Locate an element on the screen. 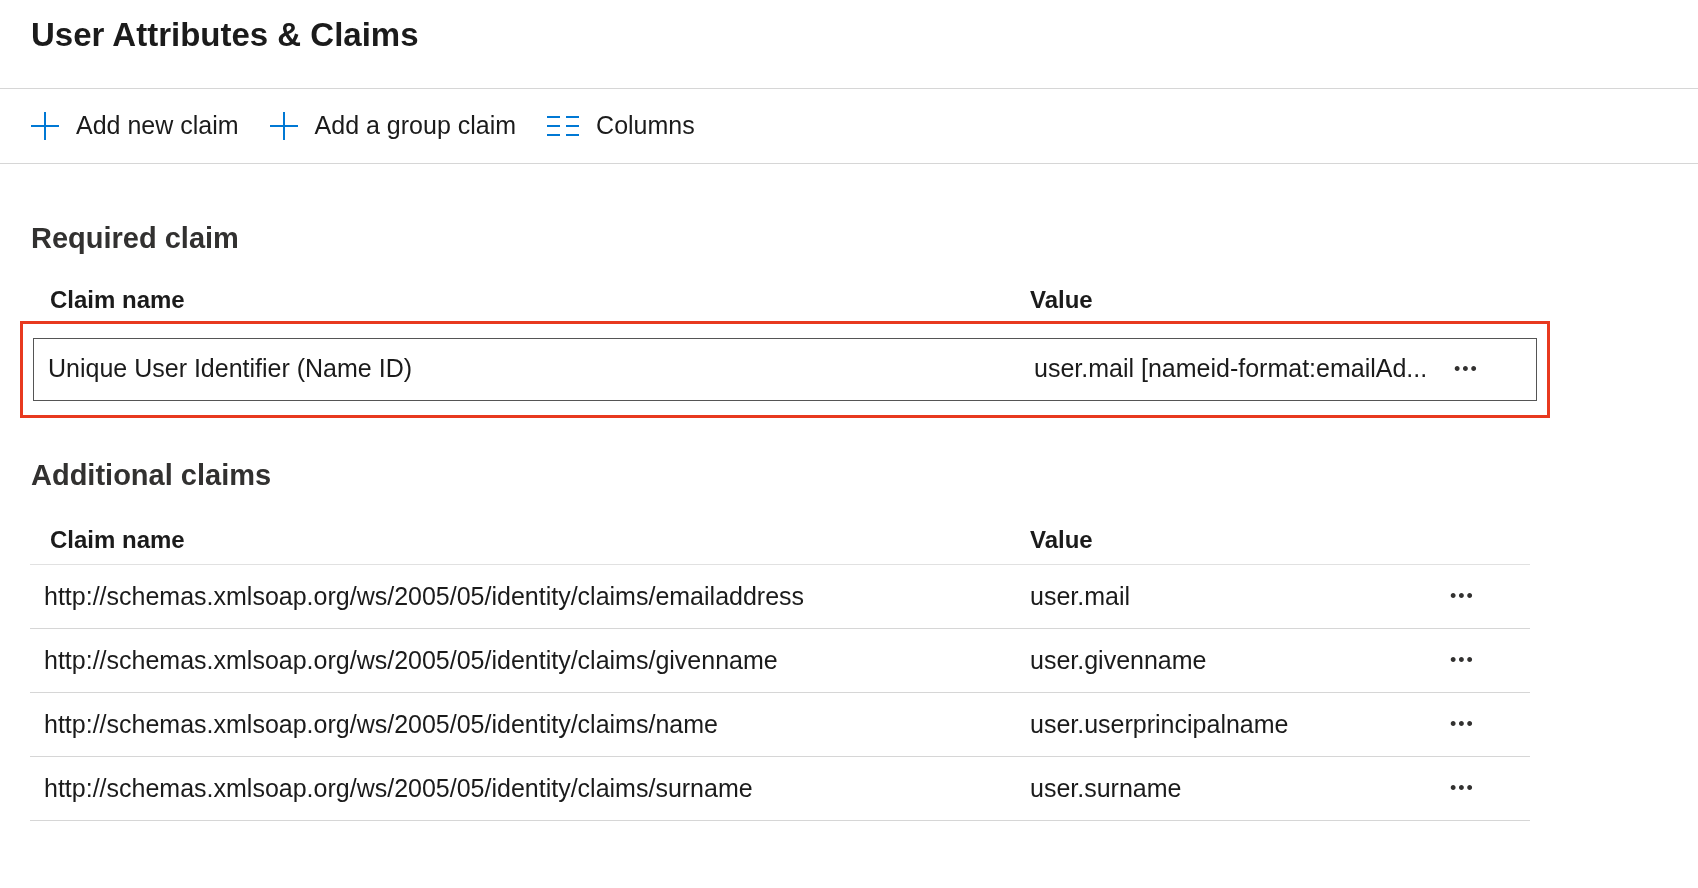 This screenshot has width=1698, height=888. columns-button: Columns is located at coordinates (620, 126).